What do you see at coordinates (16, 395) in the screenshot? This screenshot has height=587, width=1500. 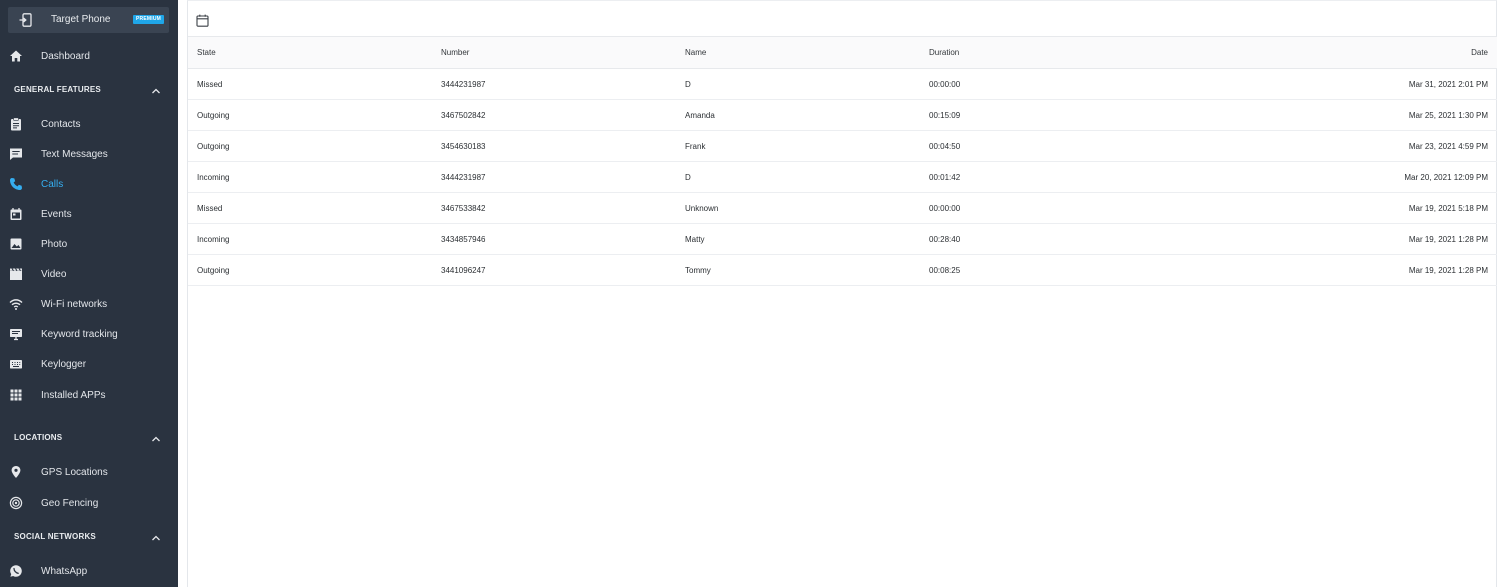 I see `grid-icon` at bounding box center [16, 395].